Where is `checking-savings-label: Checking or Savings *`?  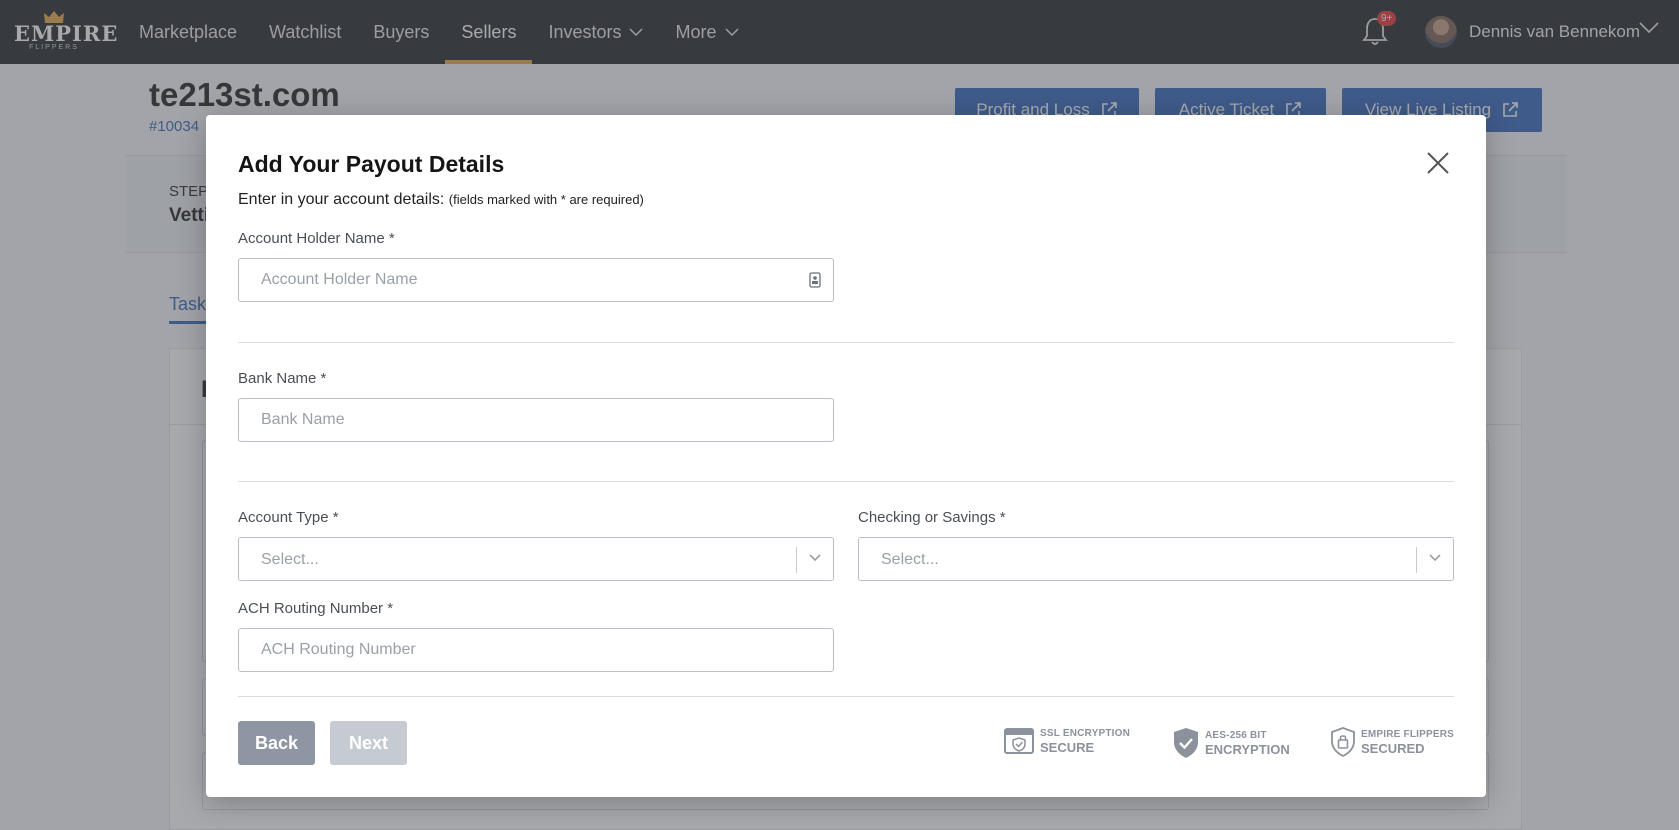
checking-savings-label: Checking or Savings * is located at coordinates (932, 517).